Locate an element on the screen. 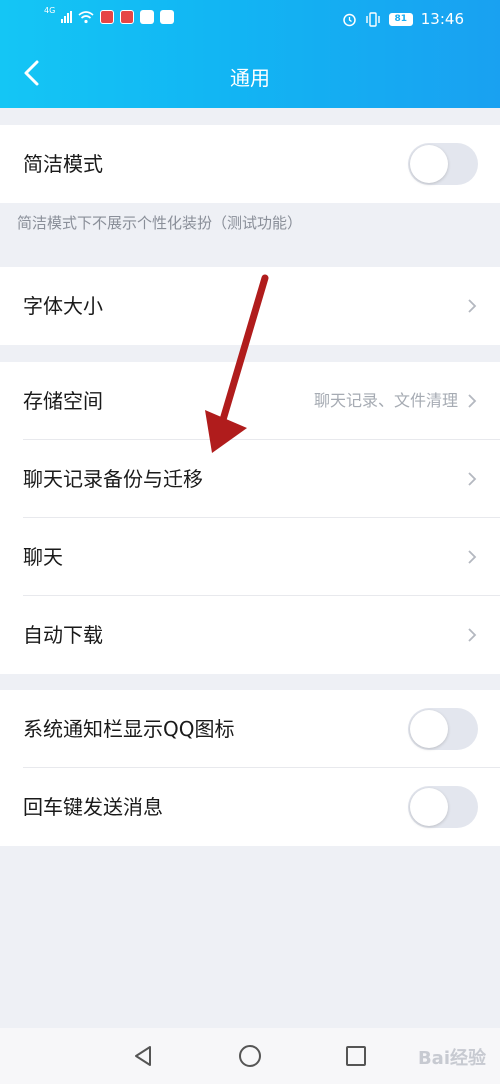 This screenshot has height=1084, width=500. storage-hint: 聊天记录、文件清理 is located at coordinates (385, 400).